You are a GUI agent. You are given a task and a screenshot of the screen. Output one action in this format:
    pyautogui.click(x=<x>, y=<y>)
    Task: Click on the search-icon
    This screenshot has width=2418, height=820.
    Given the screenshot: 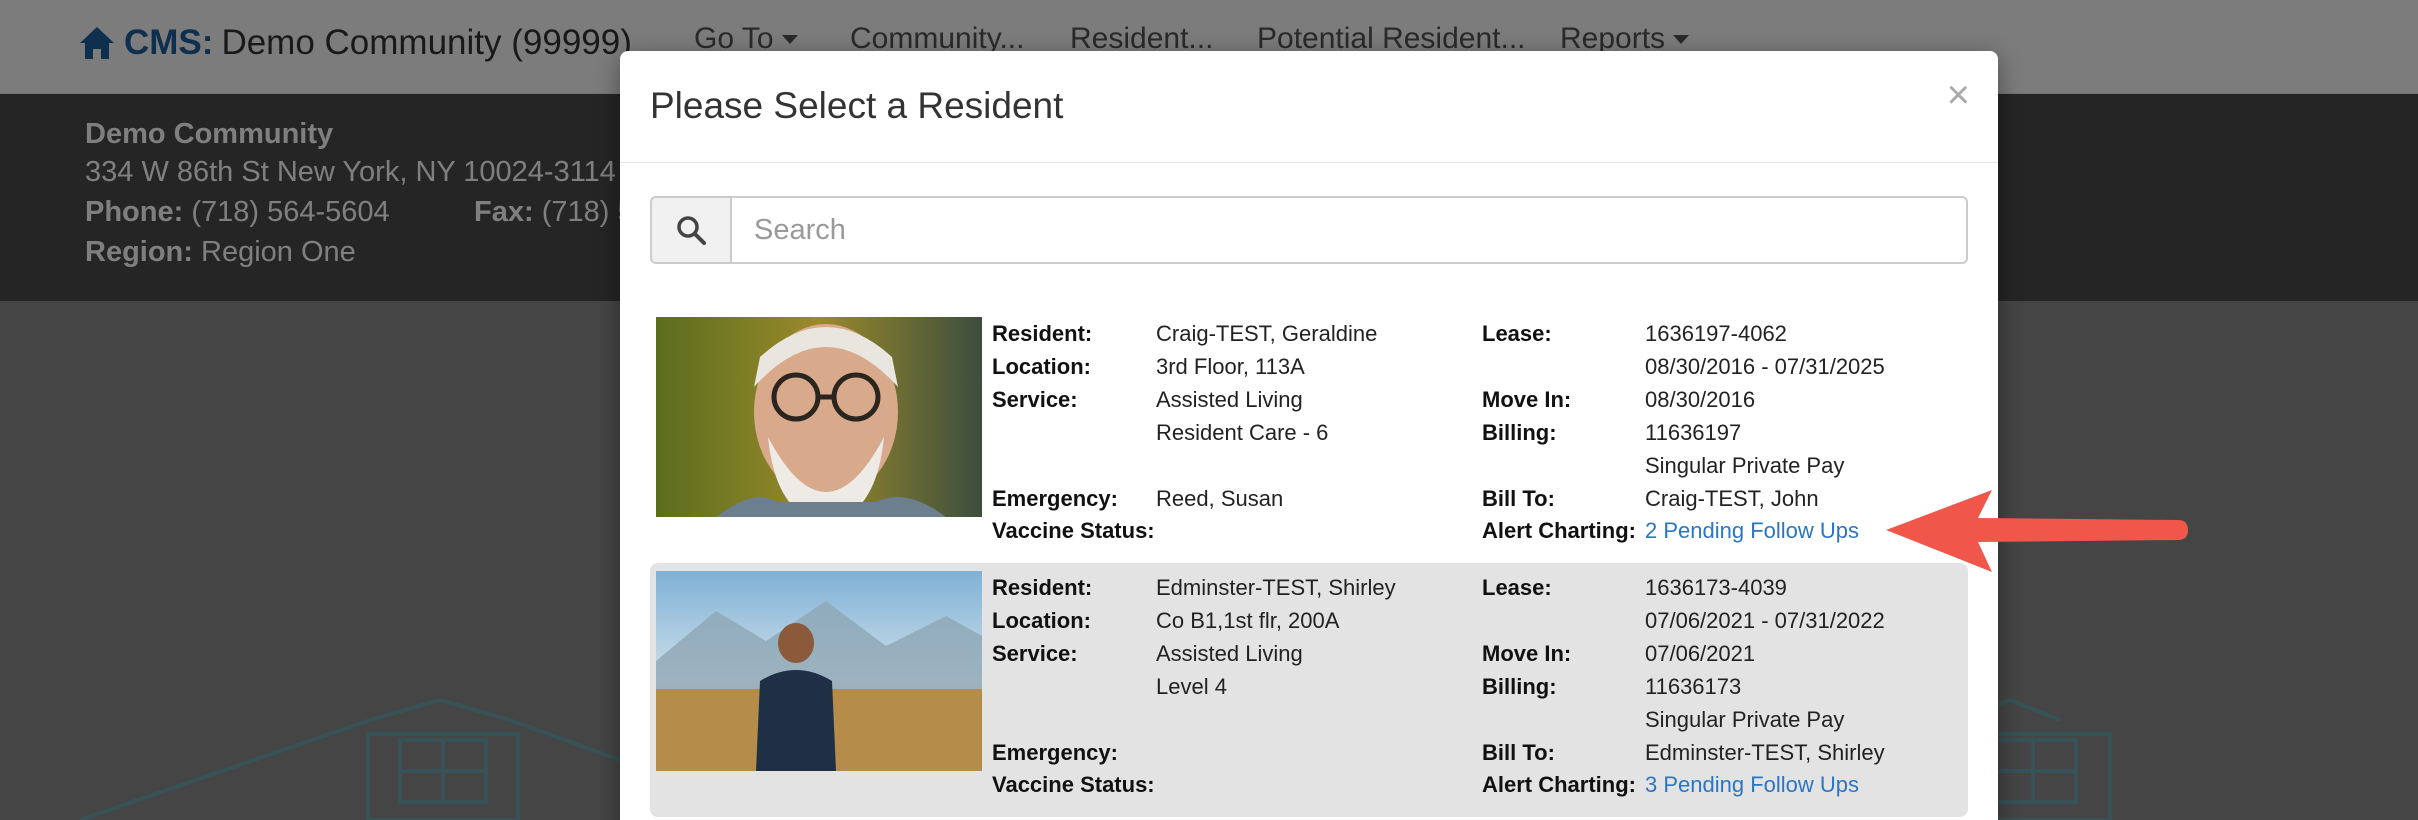 What is the action you would take?
    pyautogui.click(x=691, y=230)
    